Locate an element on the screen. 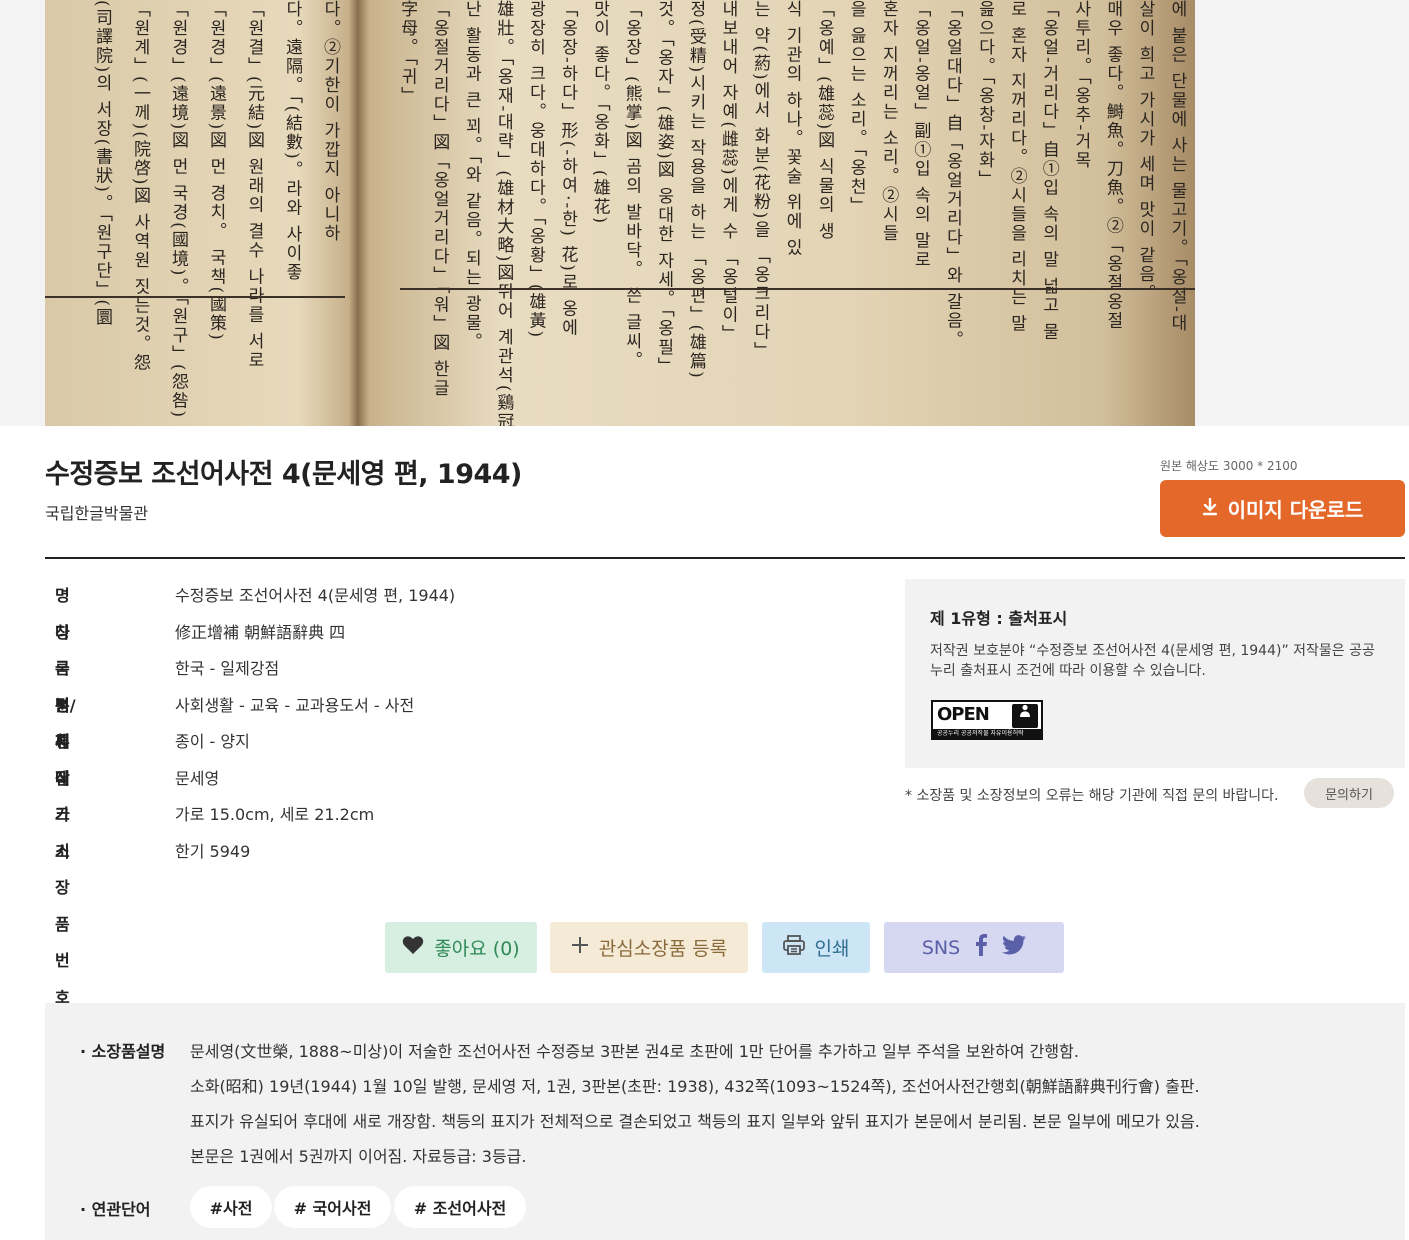 The width and height of the screenshot is (1409, 1240). page-text-column: 맛이 좋다。「옹화」(雄花) is located at coordinates (601, 113).